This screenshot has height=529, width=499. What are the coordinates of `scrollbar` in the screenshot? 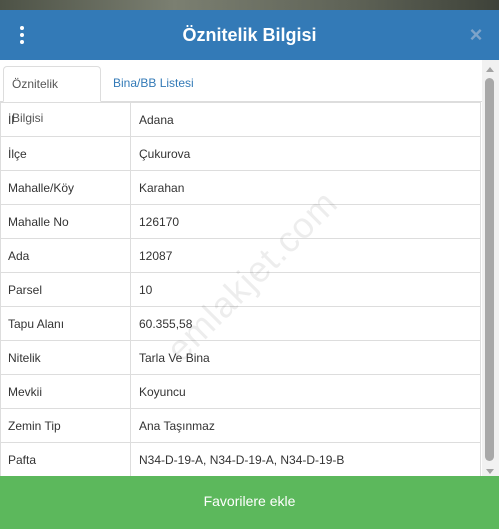 It's located at (490, 268).